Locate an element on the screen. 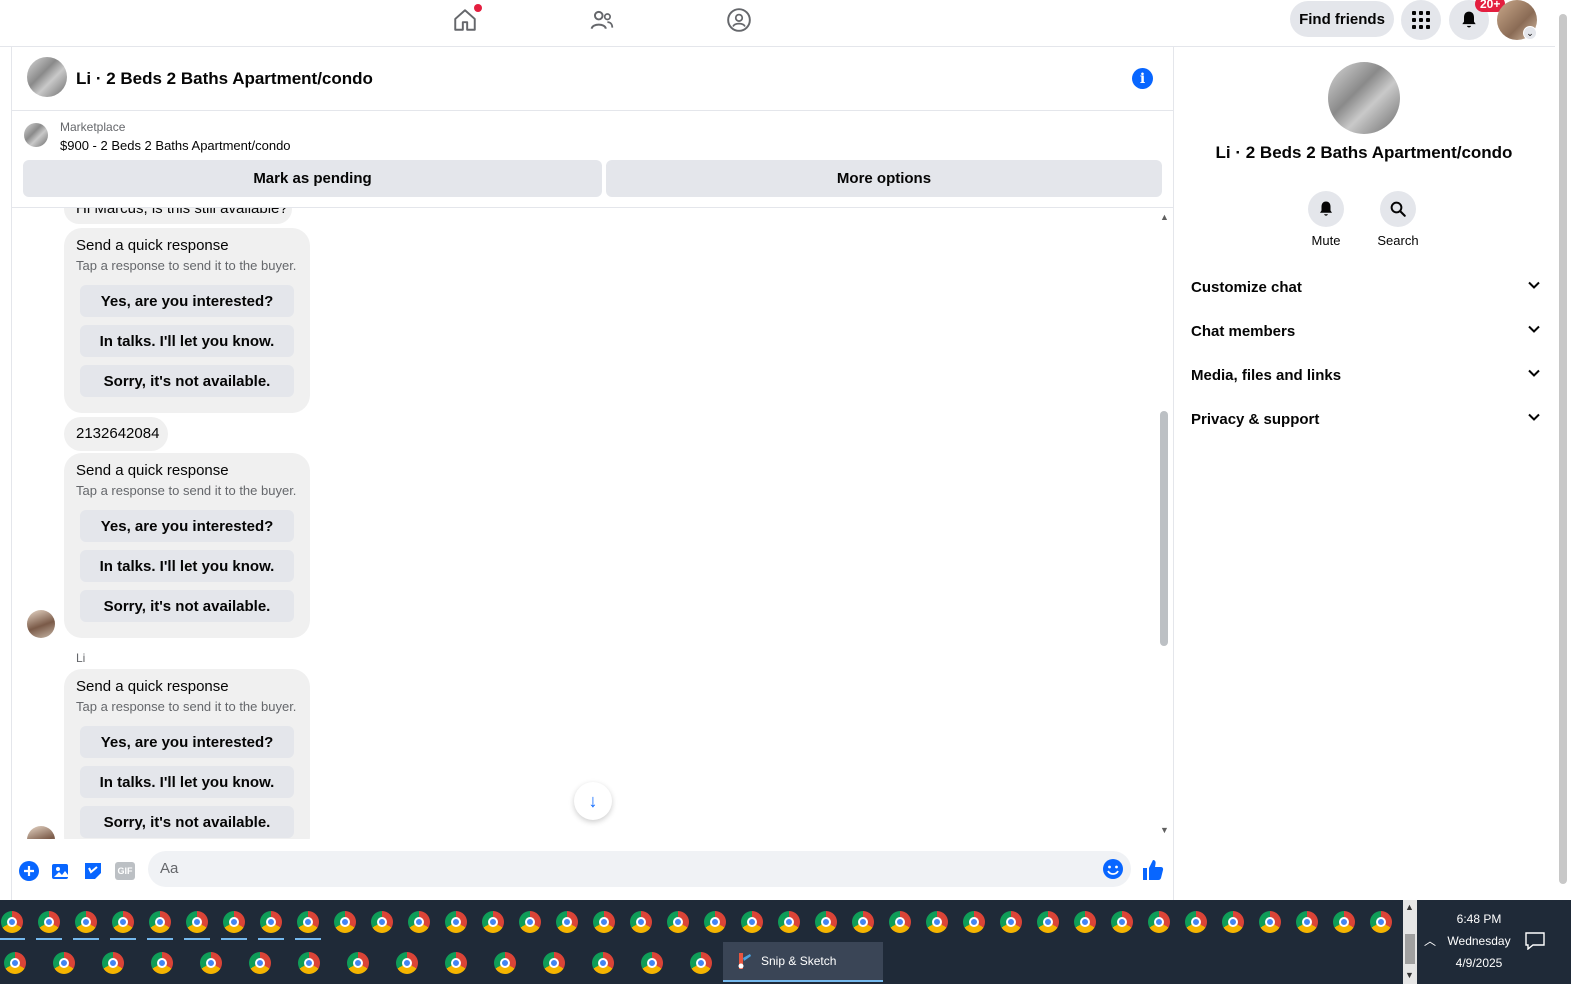 Image resolution: width=1571 pixels, height=984 pixels. chevron-down-icon: ⌄ is located at coordinates (1530, 33).